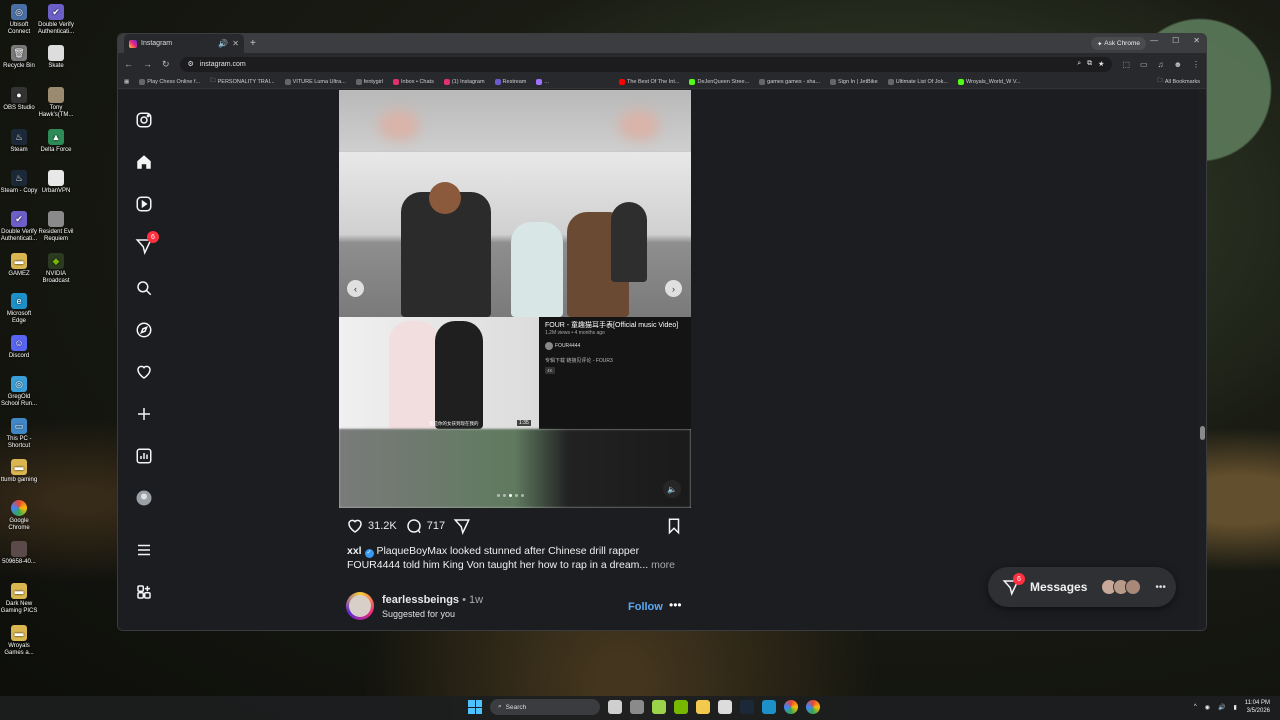 The width and height of the screenshot is (1280, 720). Describe the element at coordinates (56, 141) in the screenshot. I see `desktop-icon: ▲ Delta Force` at that location.